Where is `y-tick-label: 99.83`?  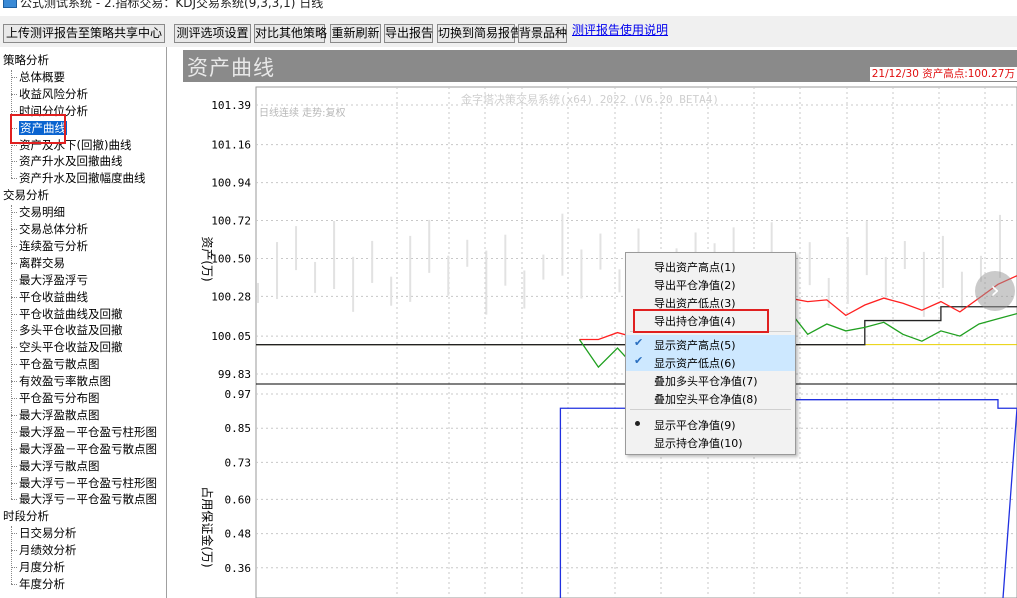 y-tick-label: 99.83 is located at coordinates (234, 374).